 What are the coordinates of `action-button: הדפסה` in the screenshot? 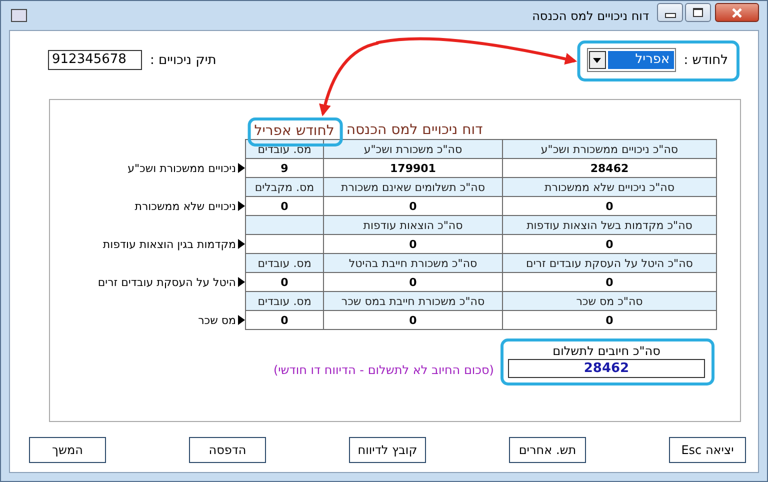 It's located at (227, 450).